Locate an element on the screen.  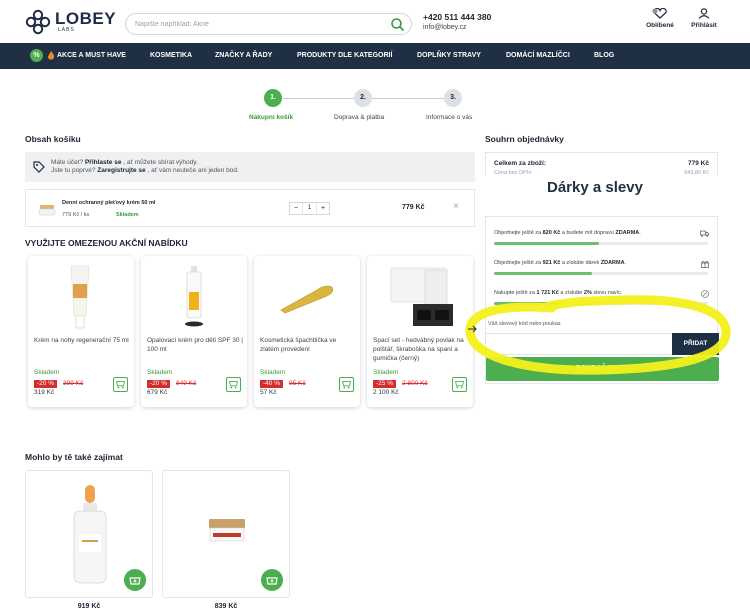
step-2-label: Doprava & platba is located at coordinates (359, 117).